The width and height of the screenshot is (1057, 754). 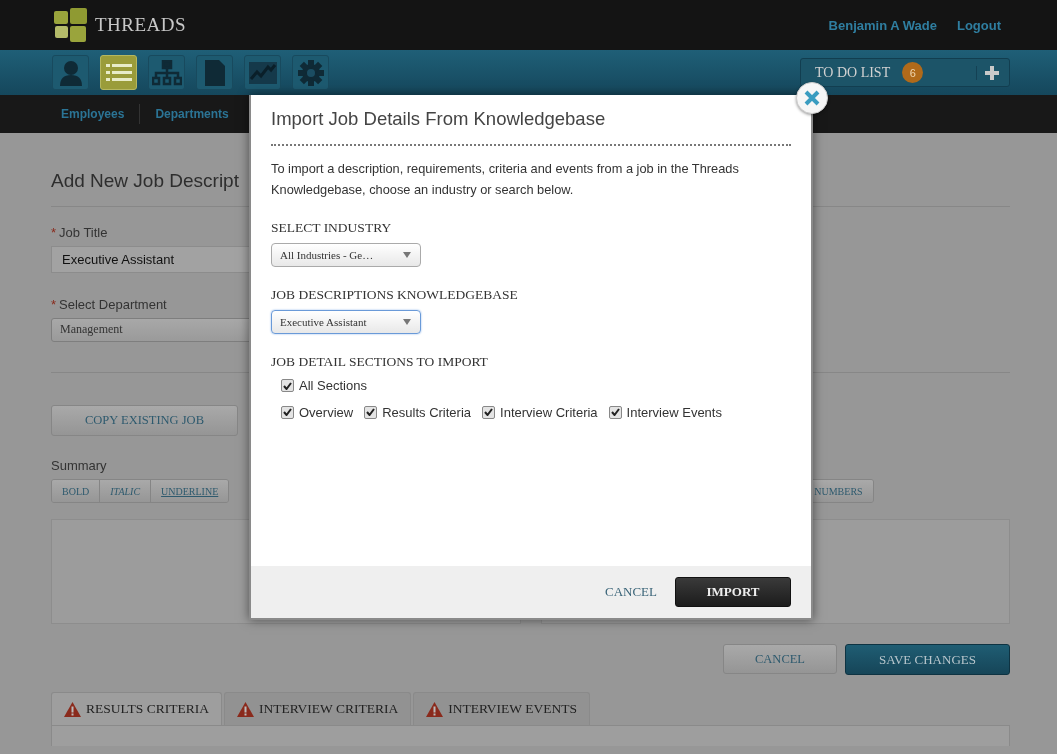 I want to click on import-button: IMPORT, so click(x=733, y=592).